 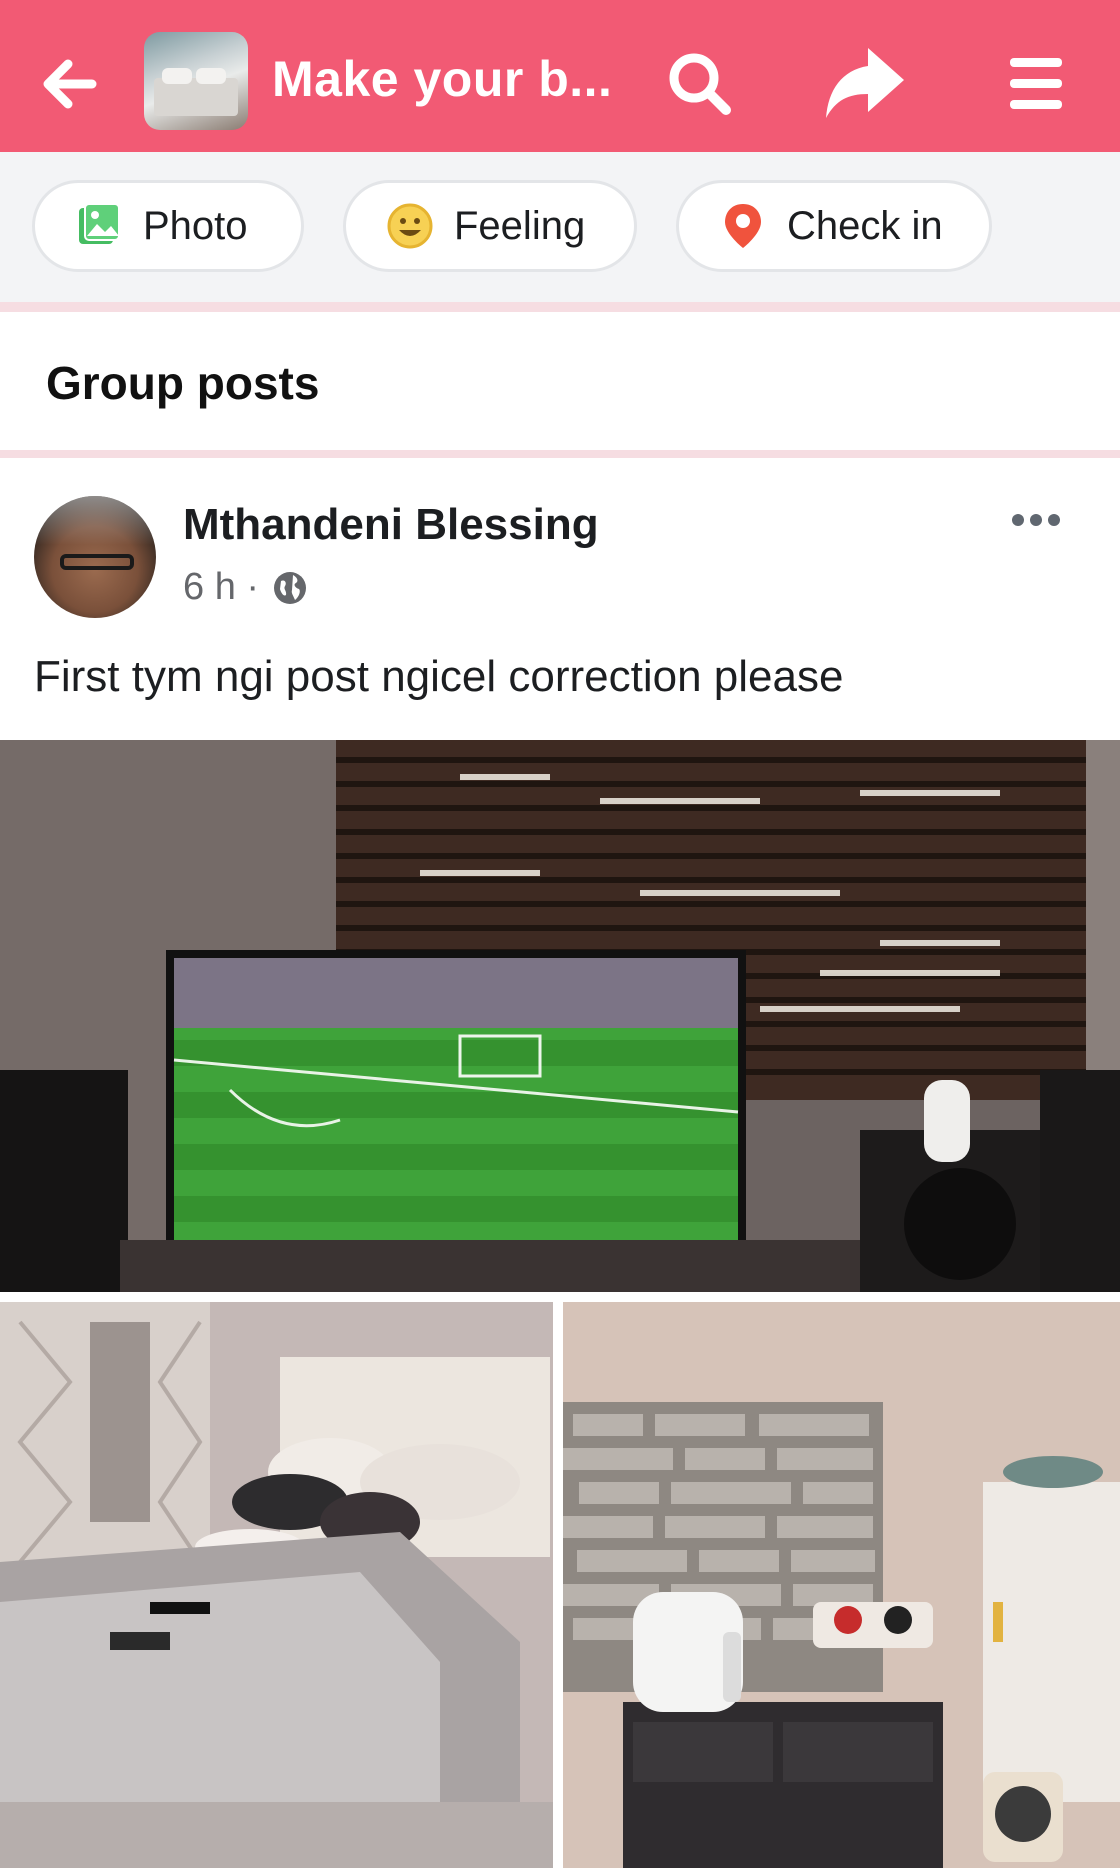 What do you see at coordinates (70, 84) in the screenshot?
I see `back-arrow-icon` at bounding box center [70, 84].